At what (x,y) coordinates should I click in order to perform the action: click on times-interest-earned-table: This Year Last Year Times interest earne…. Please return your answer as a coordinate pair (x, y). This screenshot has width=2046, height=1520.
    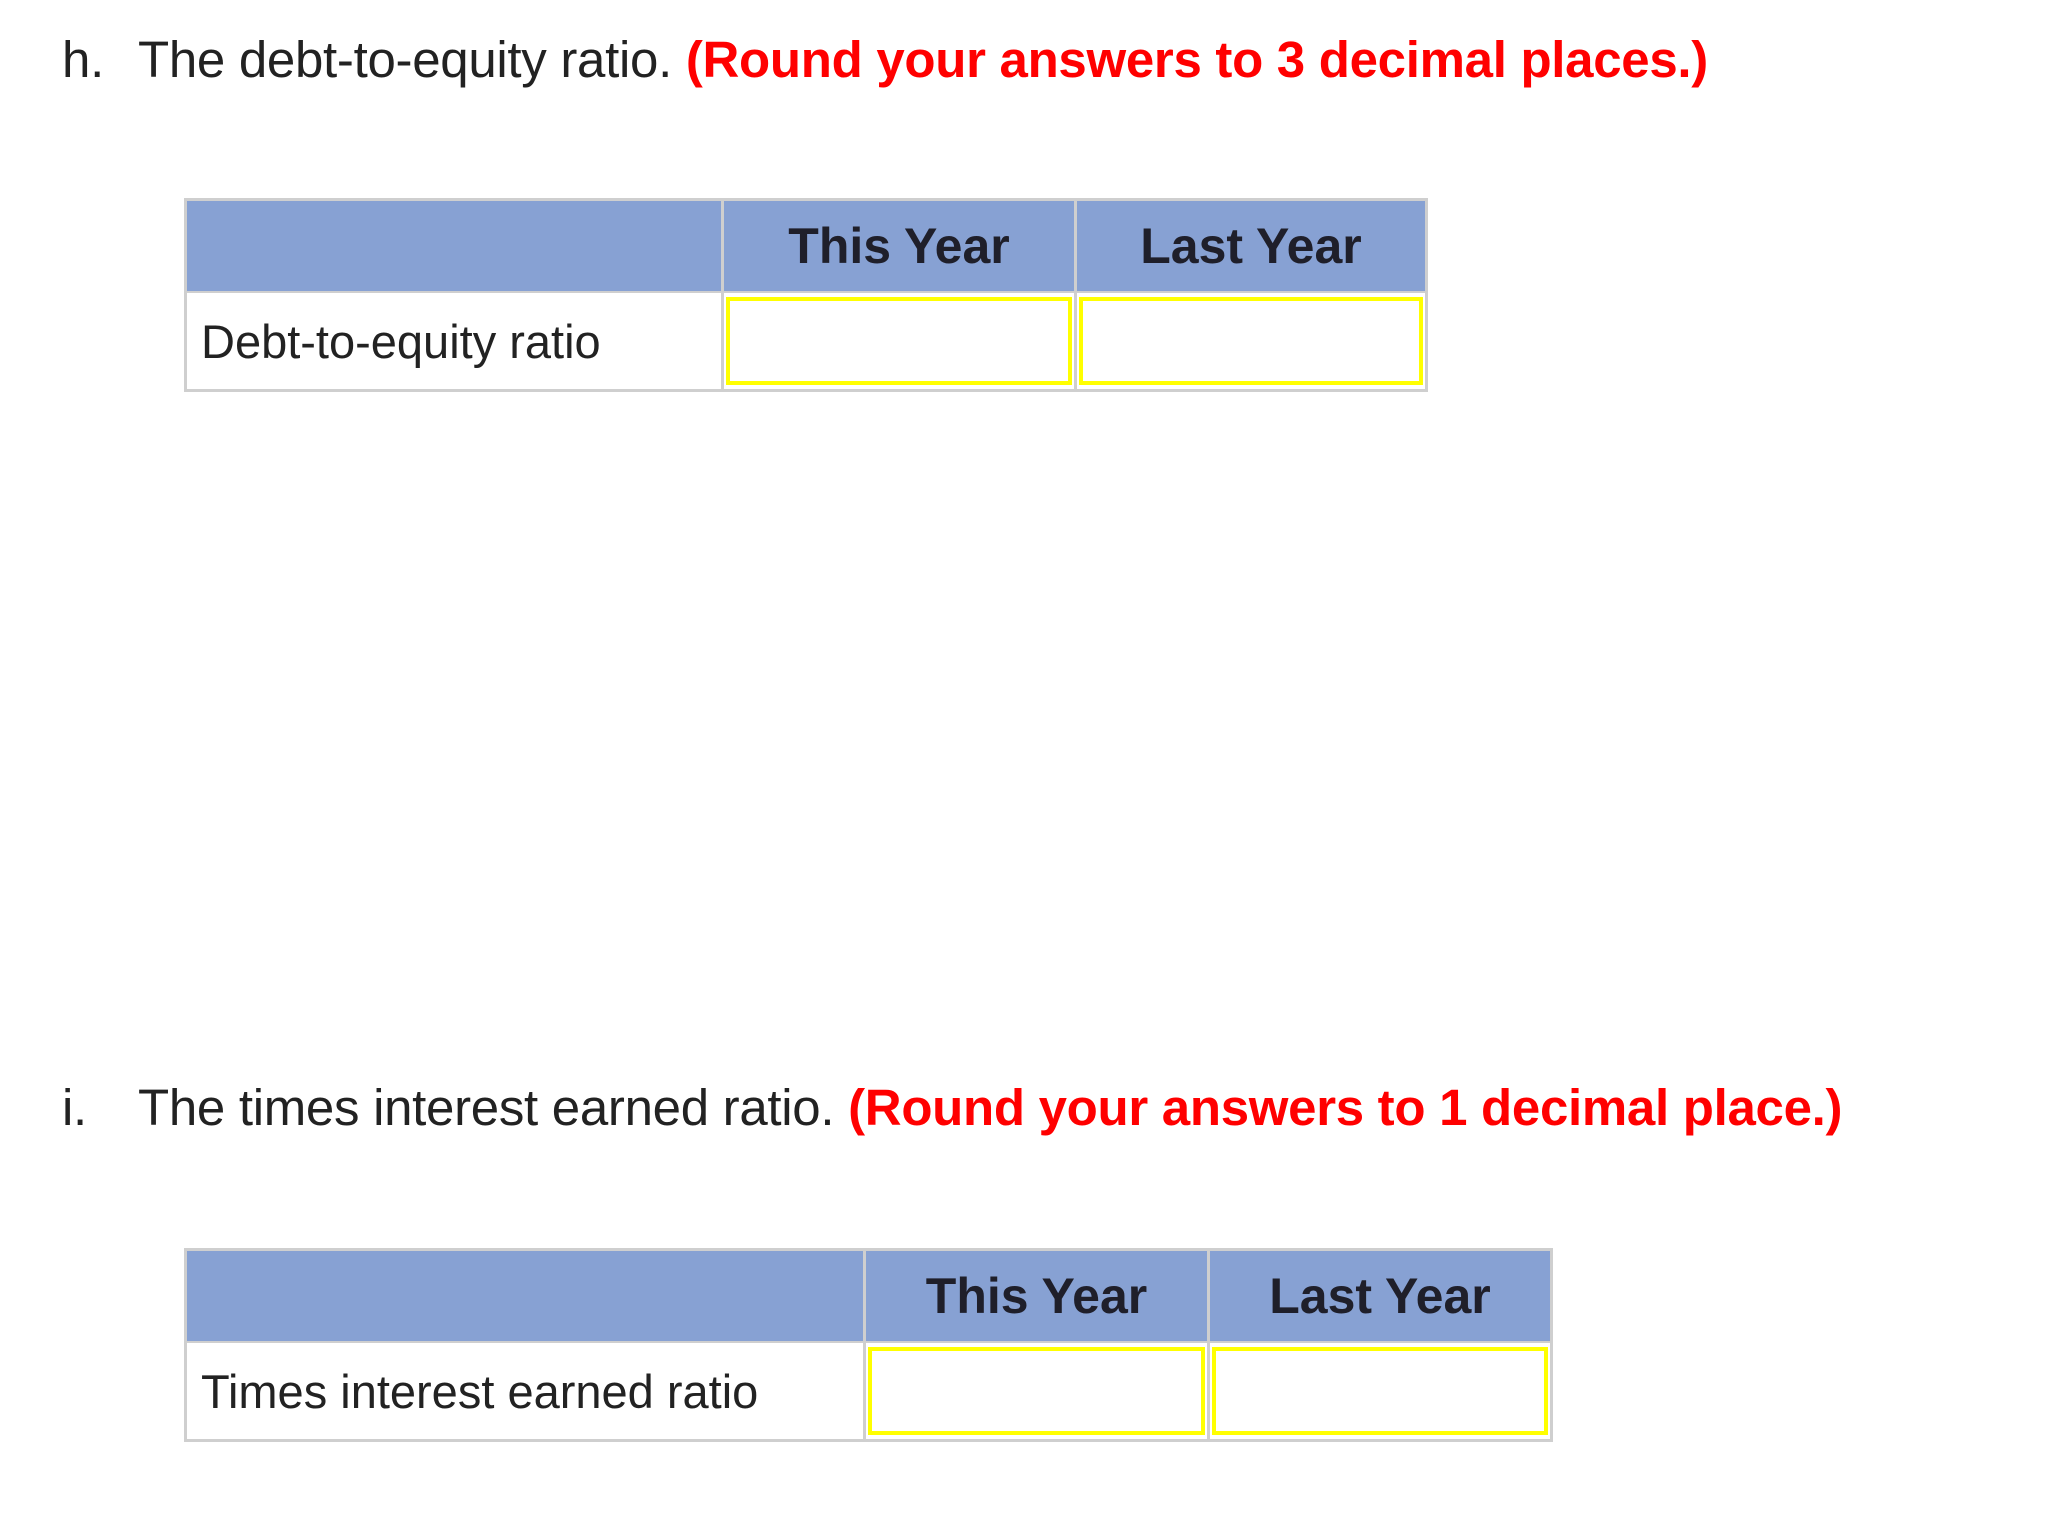
    Looking at the image, I should click on (868, 1345).